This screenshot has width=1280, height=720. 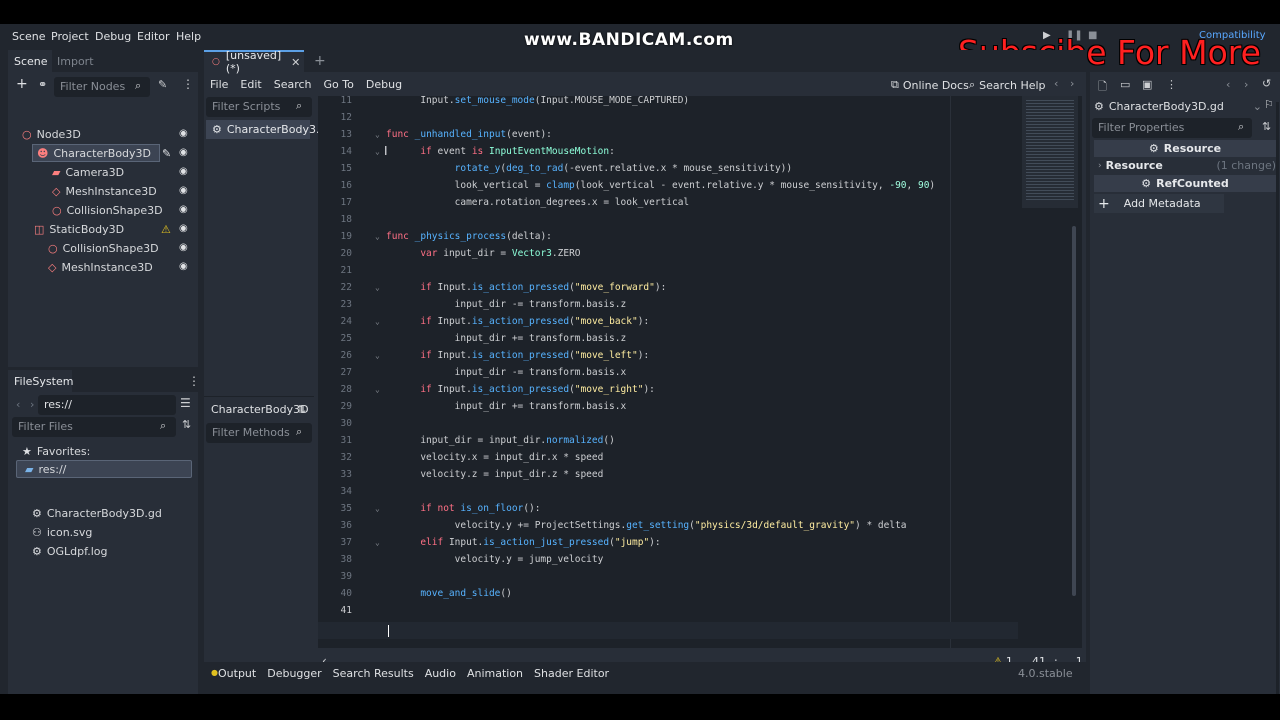 I want to click on online-docs-button: ⧉ Online Docs, so click(x=930, y=85).